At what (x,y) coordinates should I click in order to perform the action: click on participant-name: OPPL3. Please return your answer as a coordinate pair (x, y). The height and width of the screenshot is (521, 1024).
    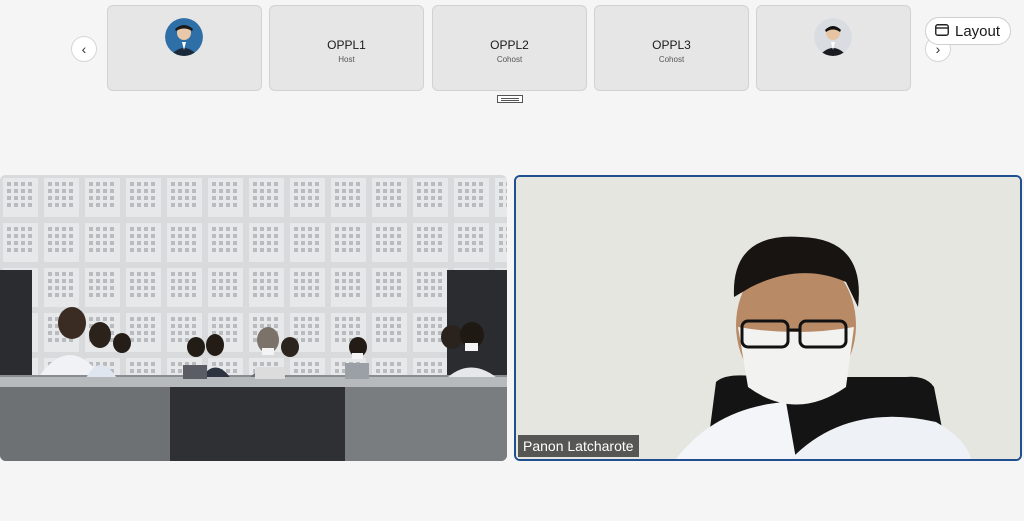
    Looking at the image, I should click on (671, 45).